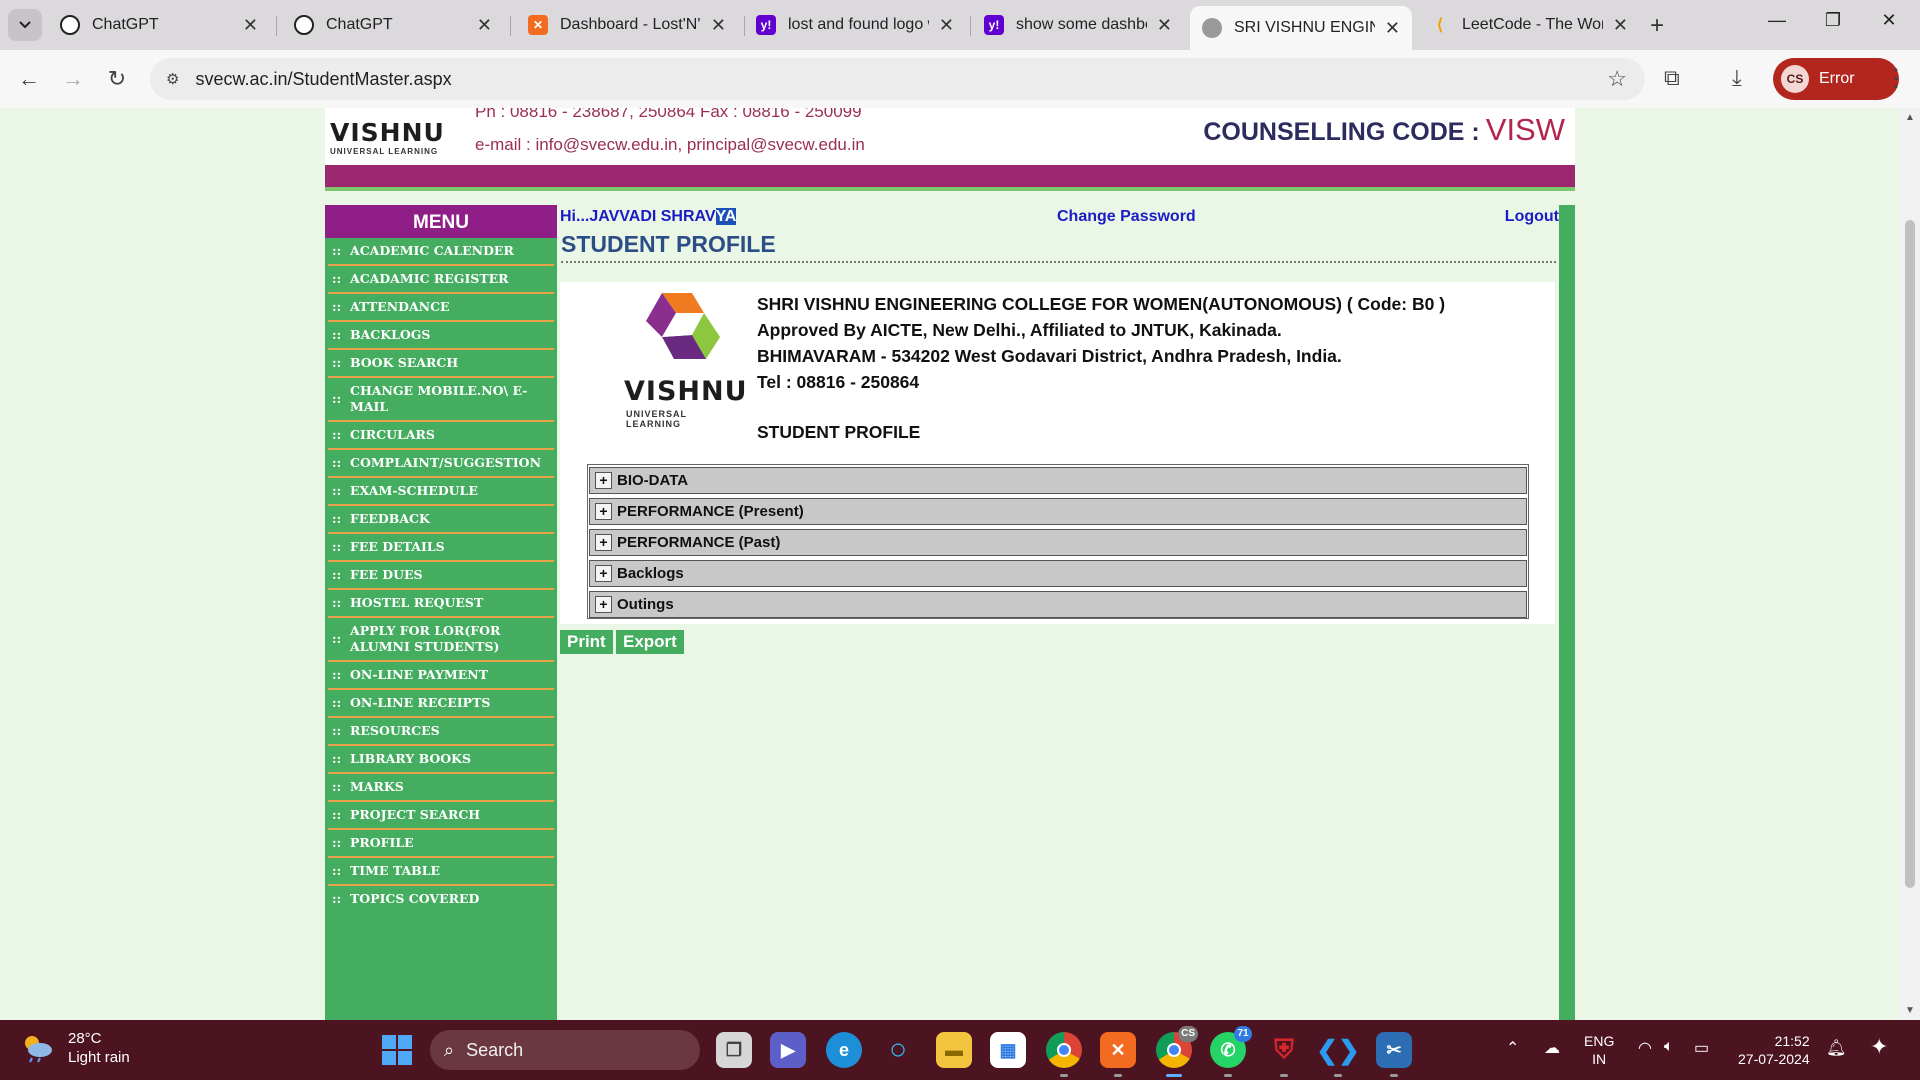 The height and width of the screenshot is (1080, 1920). What do you see at coordinates (1896, 78) in the screenshot?
I see `browser-menu-icon: ⋮` at bounding box center [1896, 78].